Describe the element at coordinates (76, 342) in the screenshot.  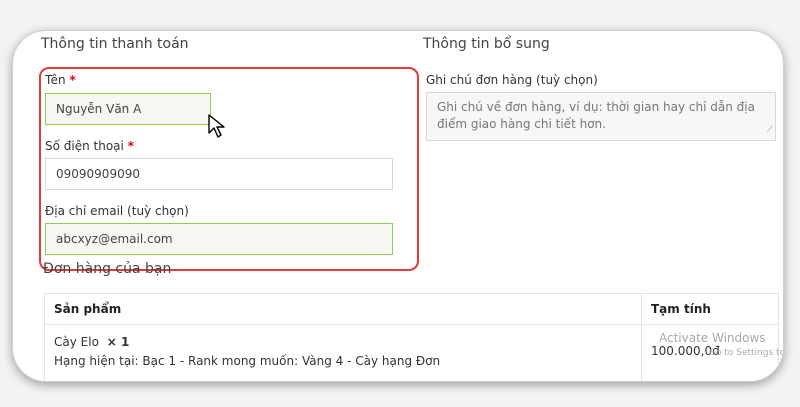
I see `product-name-text: Cày Elo` at that location.